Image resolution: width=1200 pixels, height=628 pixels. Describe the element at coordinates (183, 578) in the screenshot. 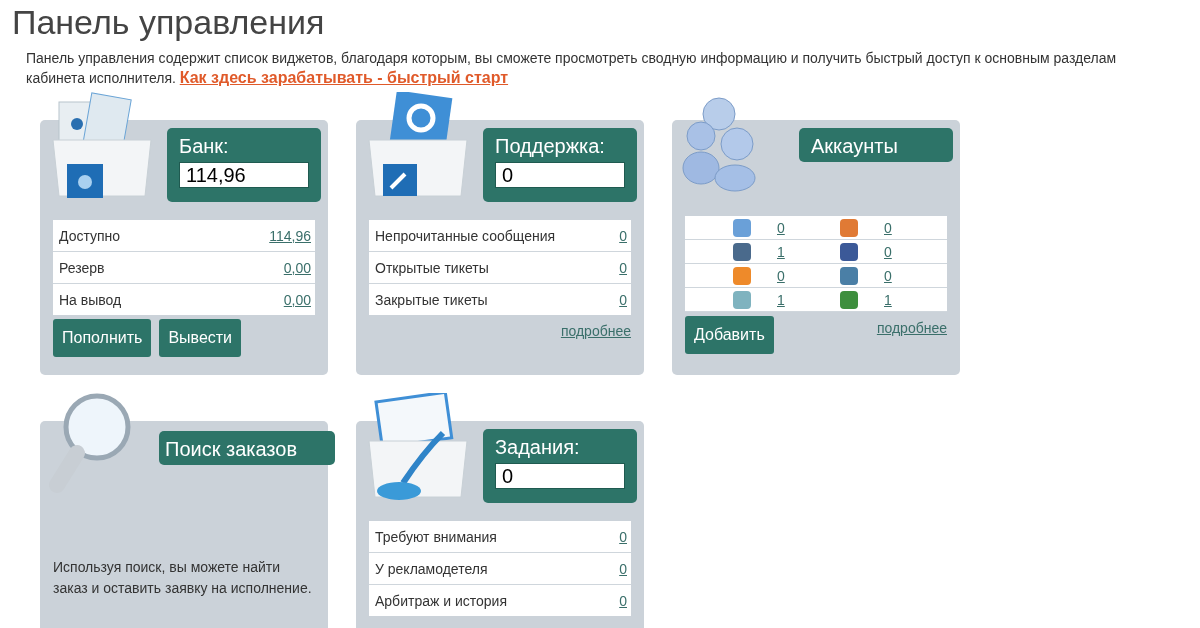

I see `widget-description: Используя поиск, вы можете найти заказ и оставить заявку на исполнение.` at that location.